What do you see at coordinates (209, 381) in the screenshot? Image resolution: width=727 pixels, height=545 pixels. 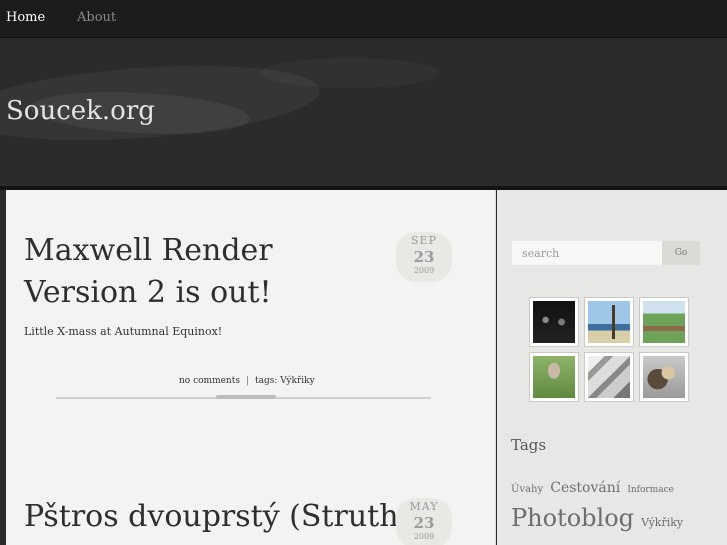 I see `post-comments-link: no comments` at bounding box center [209, 381].